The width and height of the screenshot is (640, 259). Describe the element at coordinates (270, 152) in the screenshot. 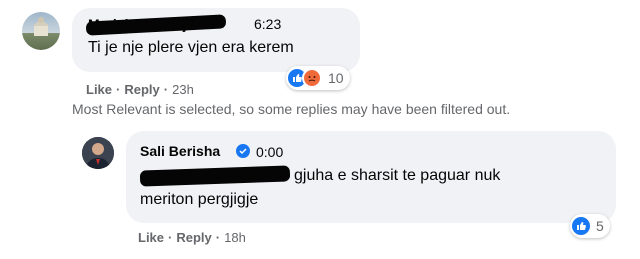

I see `reply-time: 0:00` at that location.